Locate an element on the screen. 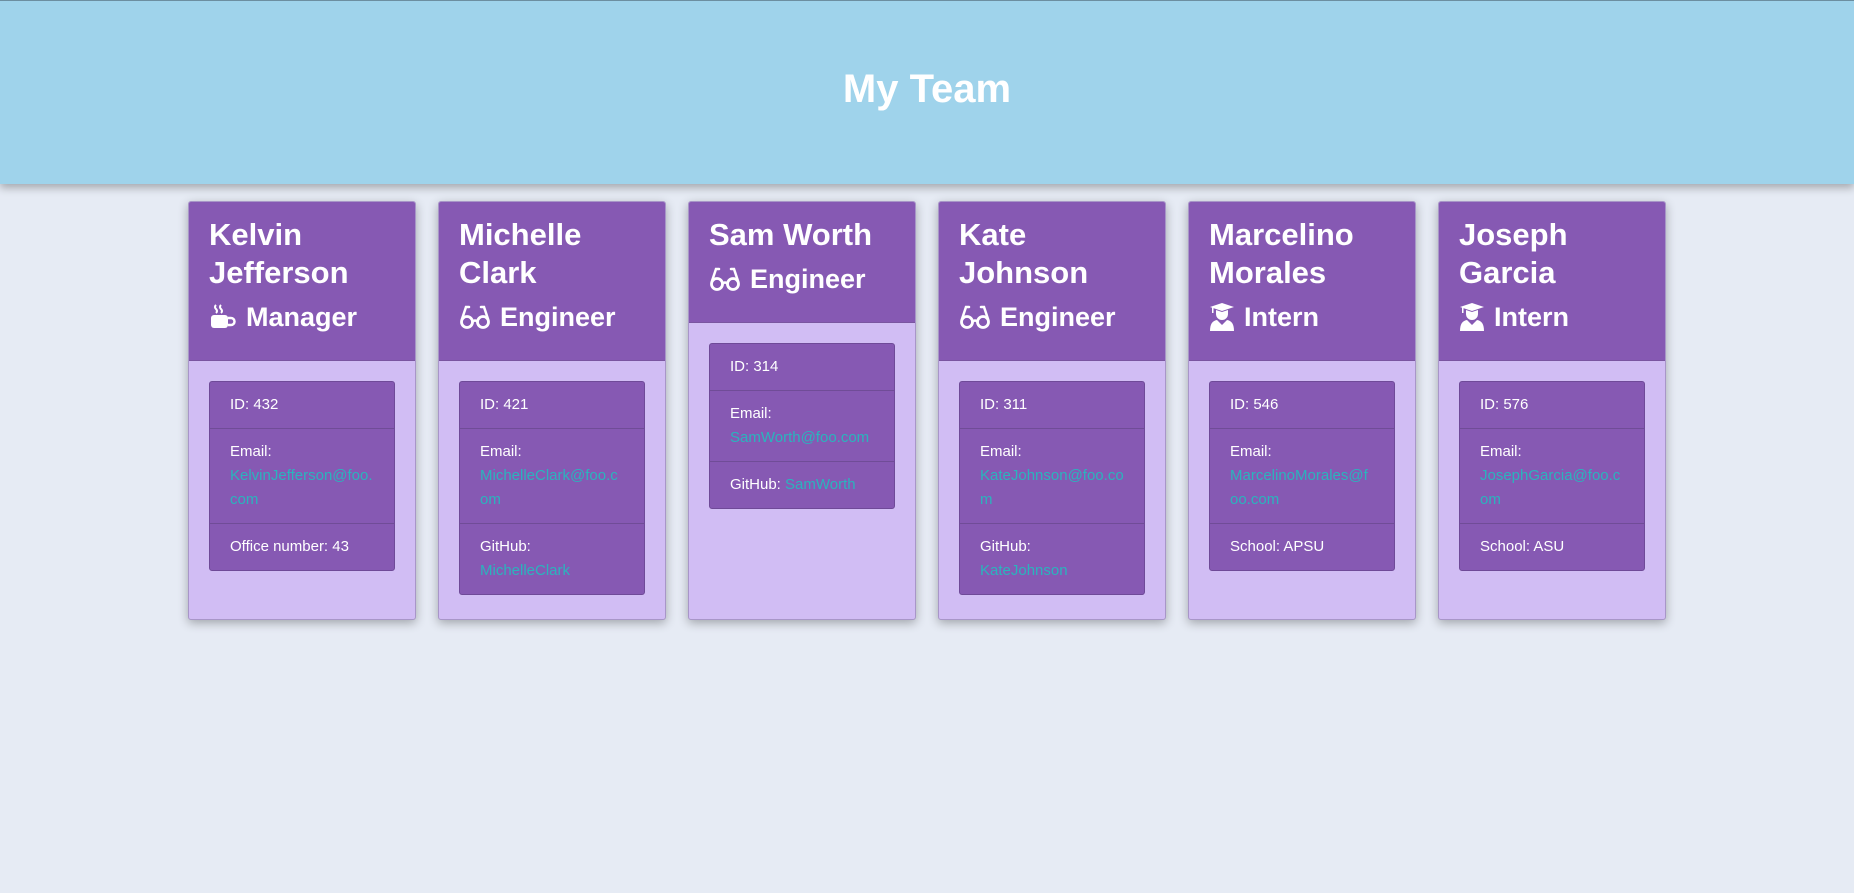 The image size is (1854, 893). email-item: Email: JosephGarcia@foo.com is located at coordinates (1552, 475).